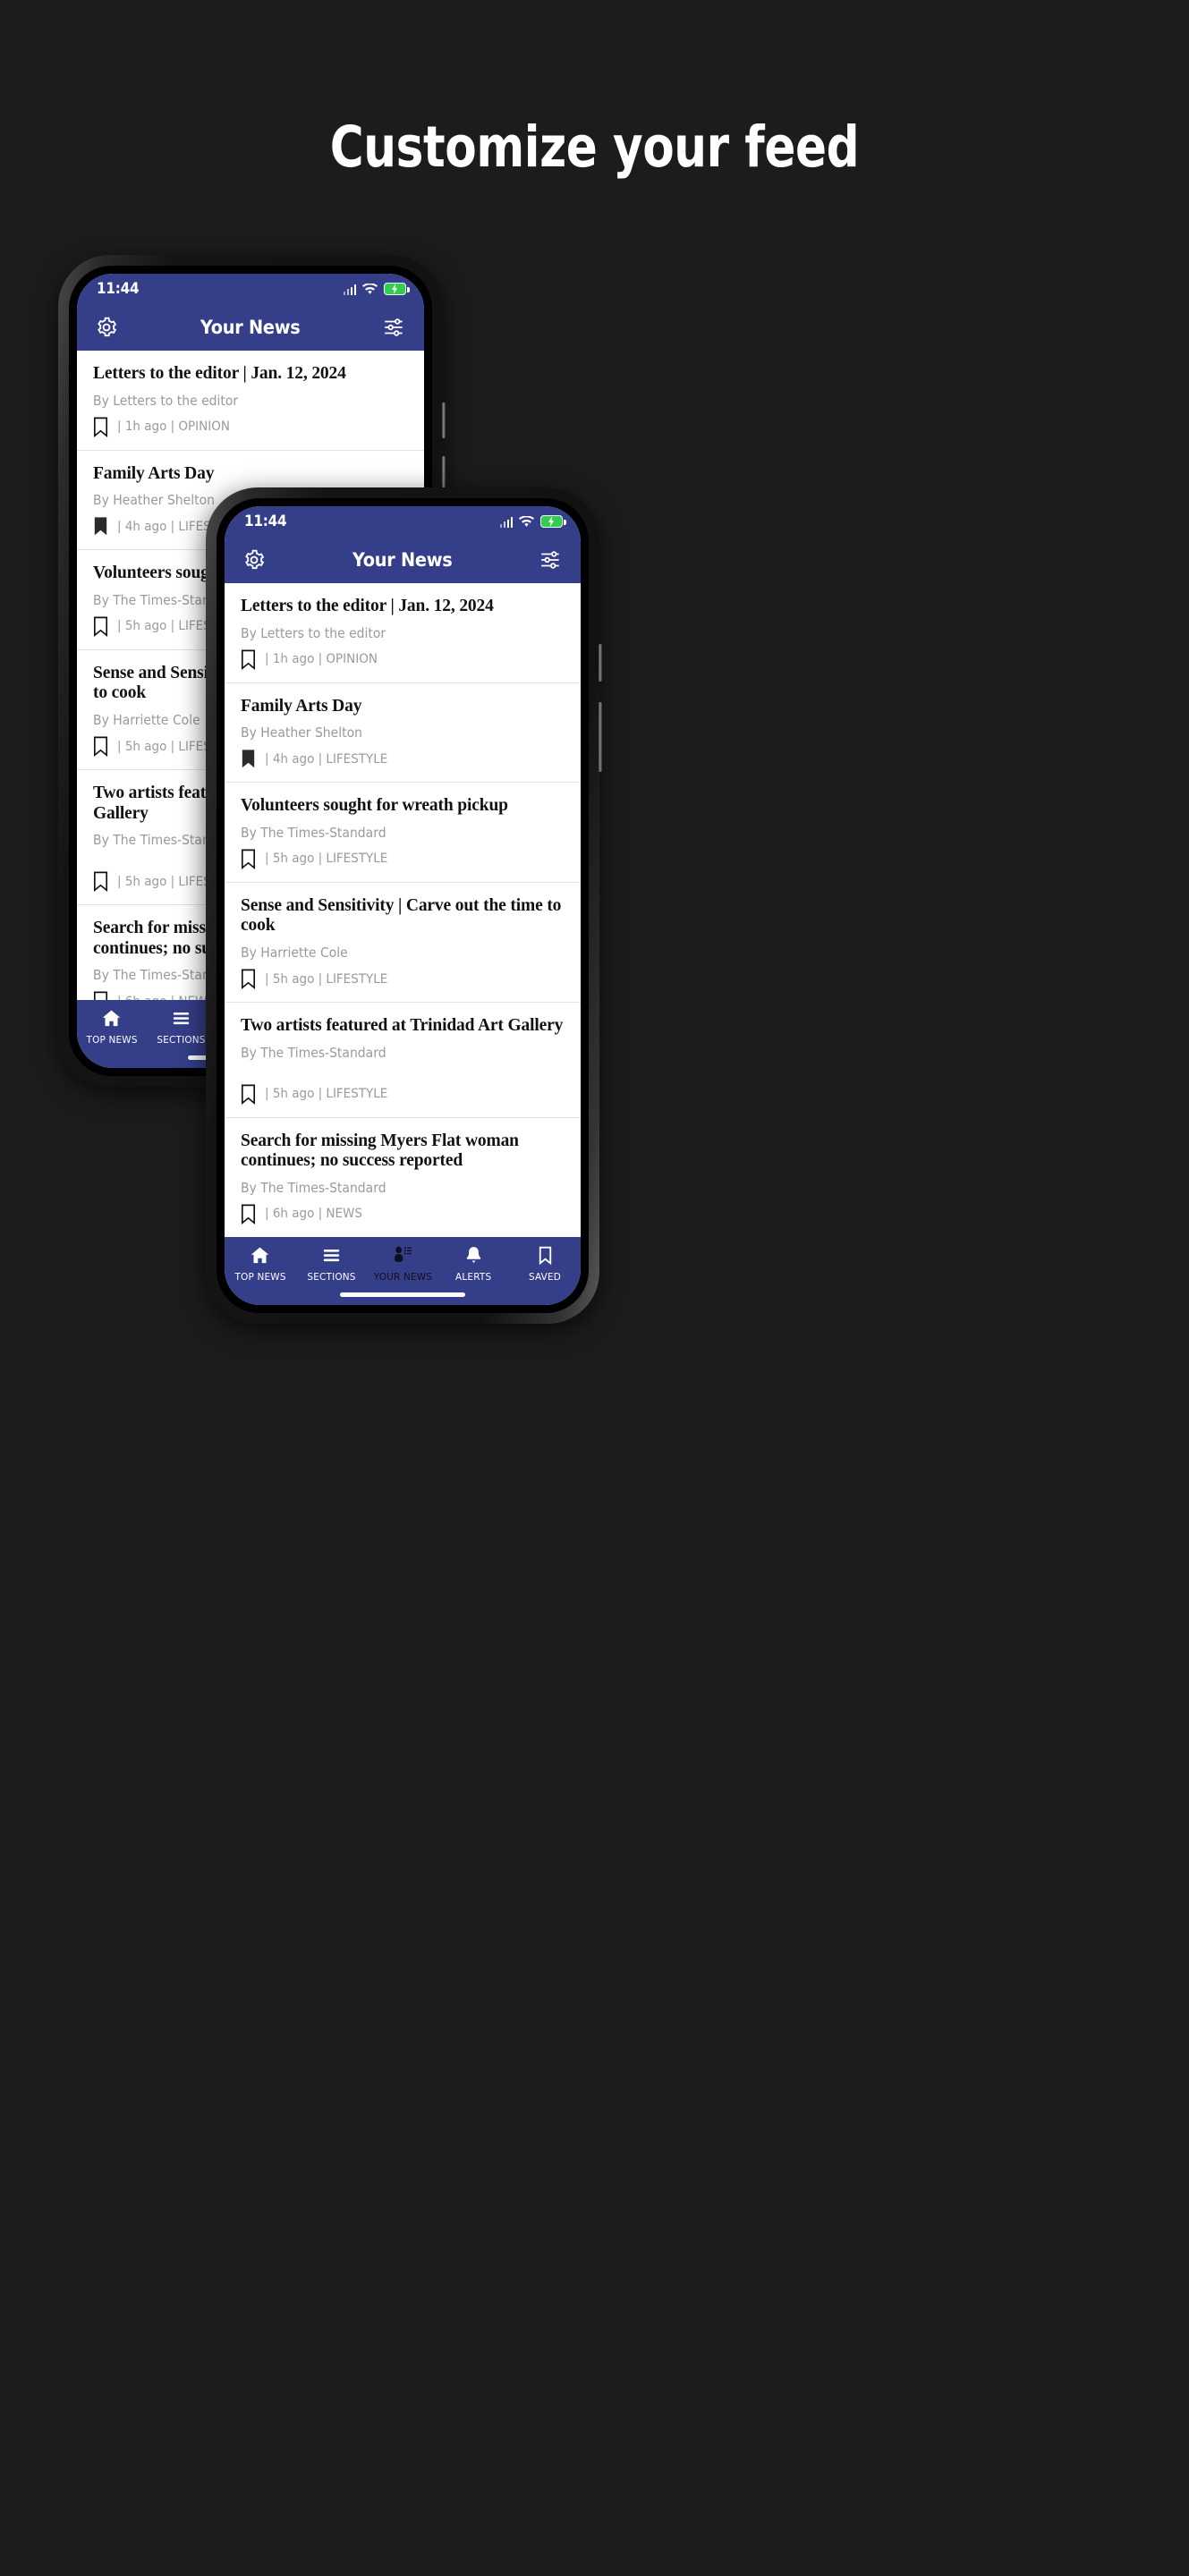 This screenshot has height=2576, width=1189. Describe the element at coordinates (403, 806) in the screenshot. I see `article-headline: Volunteers sought for wreath pickup` at that location.